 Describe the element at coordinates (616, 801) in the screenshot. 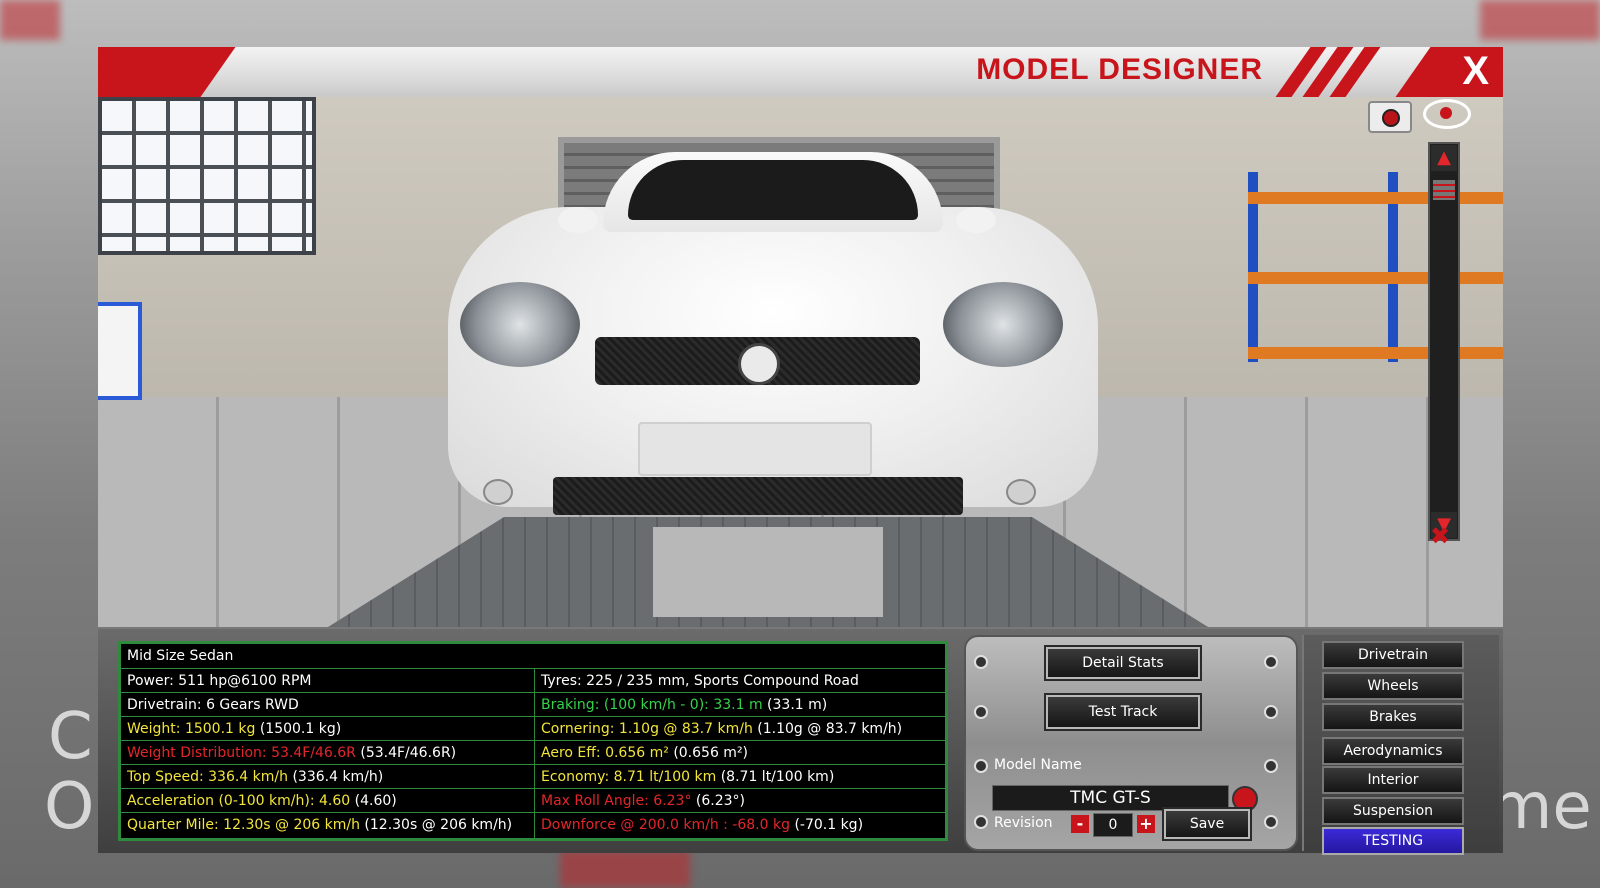

I see `stat-max-roll: Max Roll Angle: 6.23°` at that location.